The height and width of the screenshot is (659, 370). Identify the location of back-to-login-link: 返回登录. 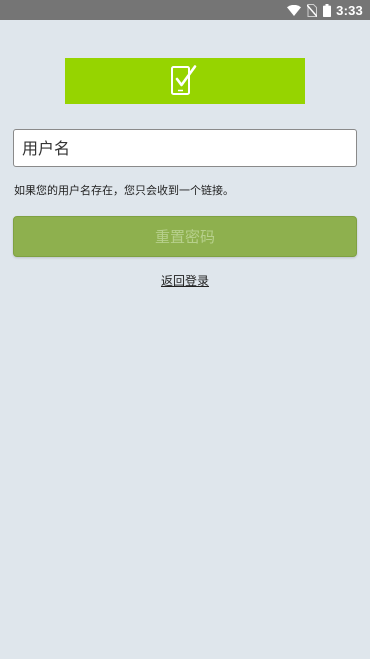
(185, 281).